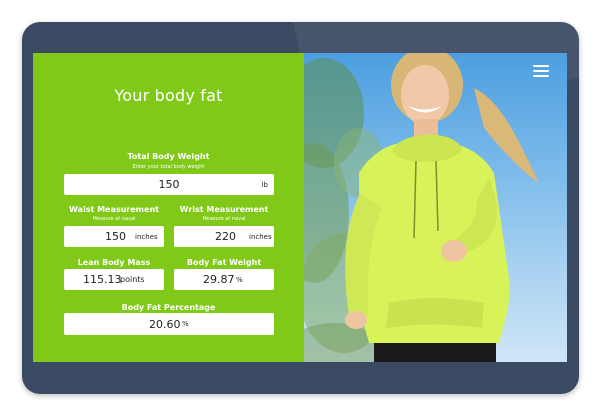 This screenshot has width=600, height=416. Describe the element at coordinates (114, 262) in the screenshot. I see `lean-mass-label: Lean Body Mass` at that location.